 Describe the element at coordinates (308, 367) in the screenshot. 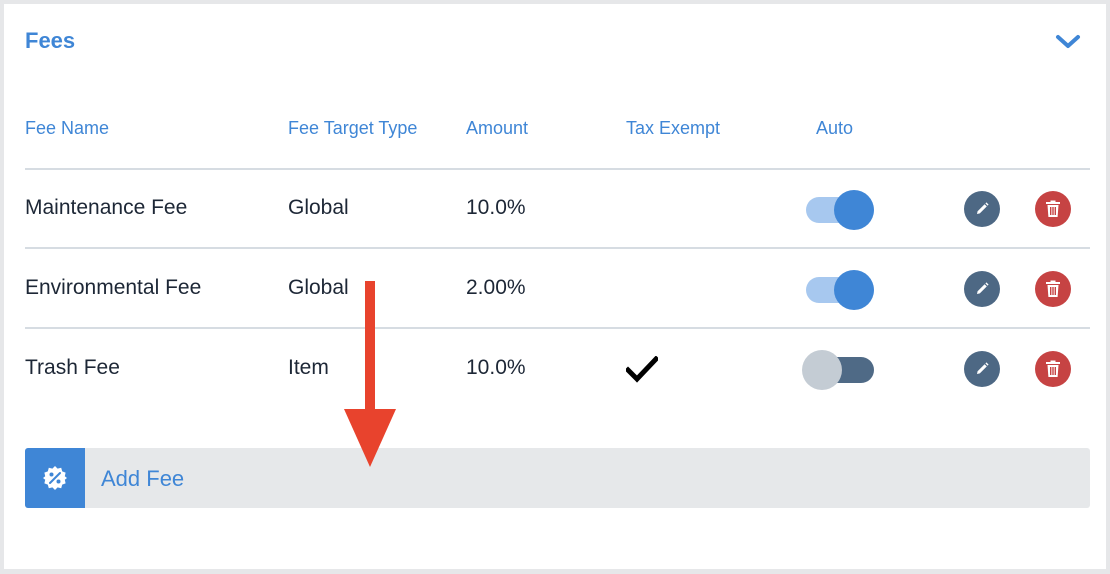

I see `fee-target-type-cell: Item` at that location.